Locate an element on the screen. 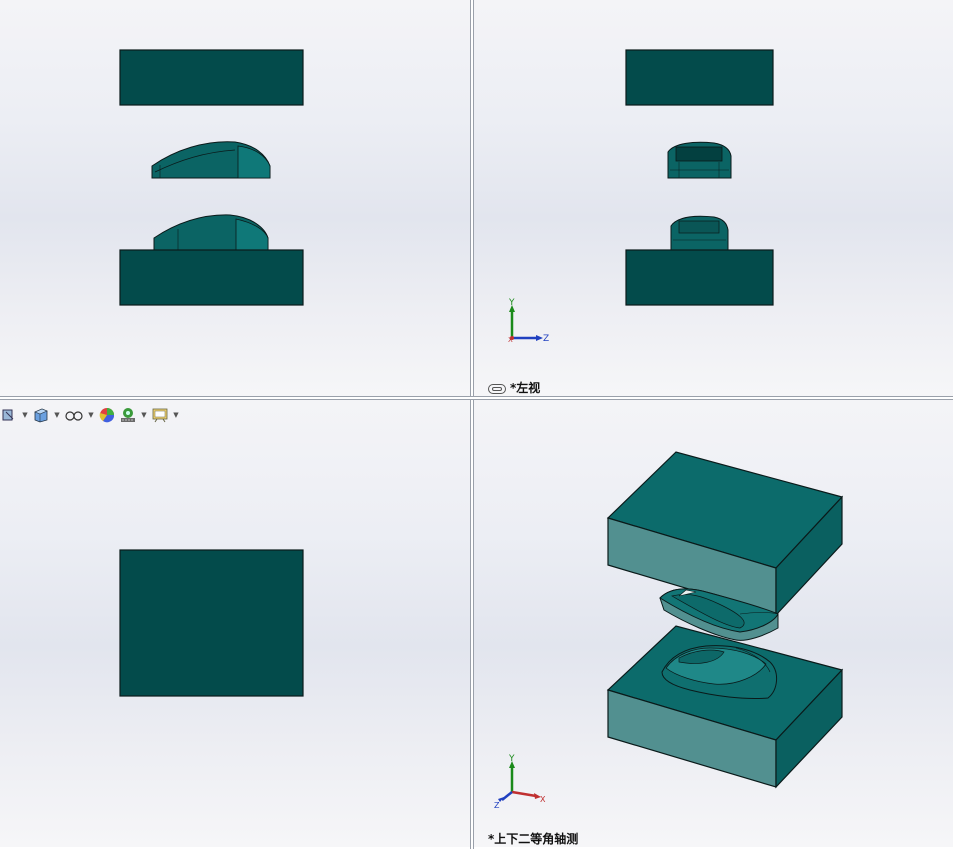 The height and width of the screenshot is (849, 953). horizontal-viewport-splitter is located at coordinates (476, 398).